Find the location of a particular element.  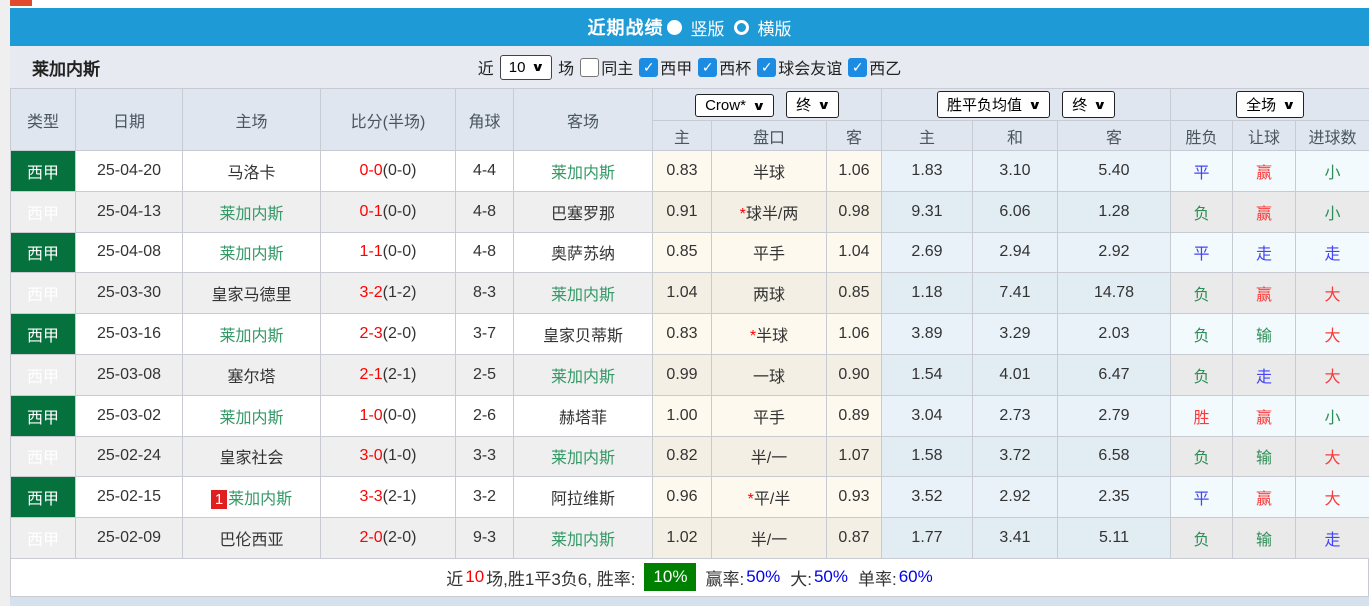

vertical-layout-radio is located at coordinates (674, 27).